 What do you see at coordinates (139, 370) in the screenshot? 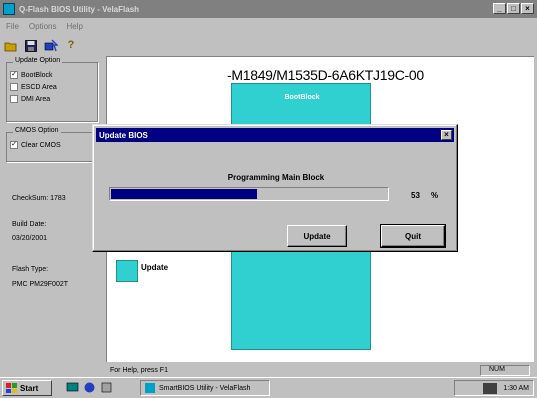
I see `status-help-text: For Help, press F1` at bounding box center [139, 370].